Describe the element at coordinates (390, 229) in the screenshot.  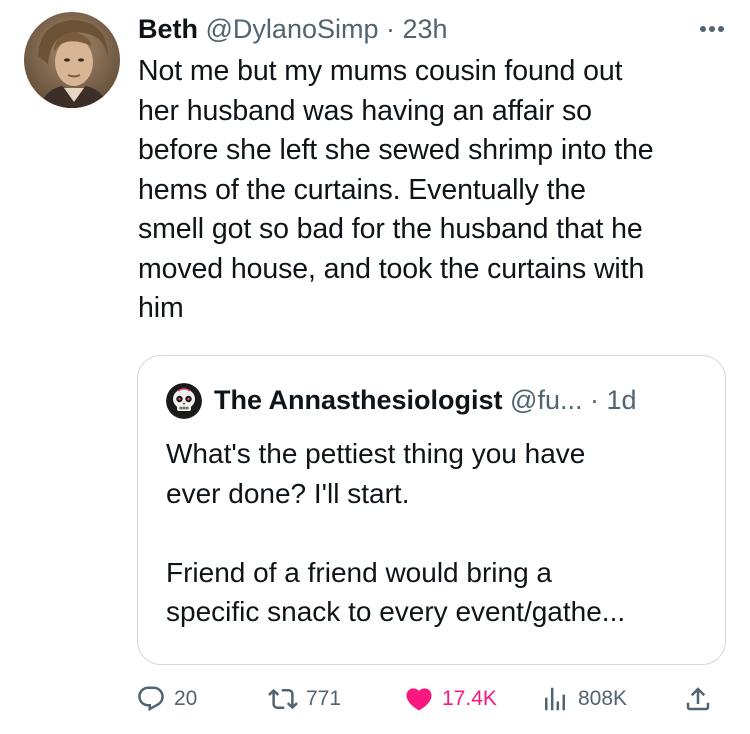
I see `tweet-text-line: smell got so bad for the husband that he` at that location.